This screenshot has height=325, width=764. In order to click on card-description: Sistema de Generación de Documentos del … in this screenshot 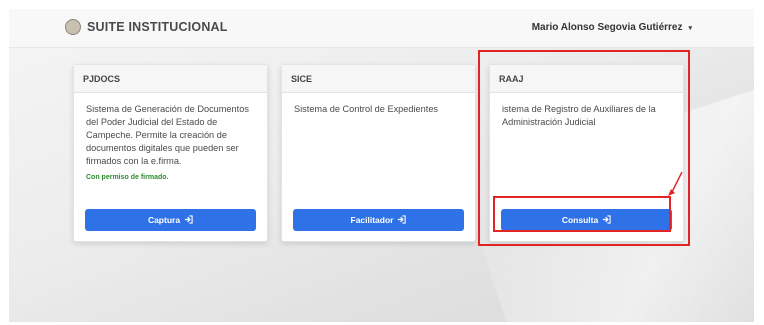, I will do `click(167, 135)`.